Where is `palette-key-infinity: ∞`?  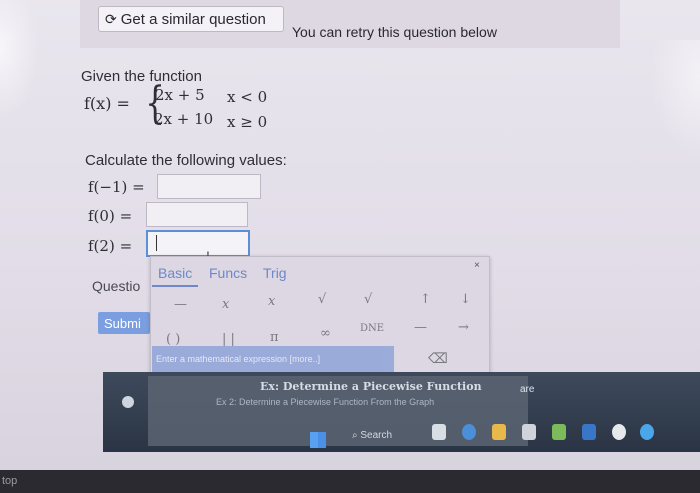 palette-key-infinity: ∞ is located at coordinates (325, 333).